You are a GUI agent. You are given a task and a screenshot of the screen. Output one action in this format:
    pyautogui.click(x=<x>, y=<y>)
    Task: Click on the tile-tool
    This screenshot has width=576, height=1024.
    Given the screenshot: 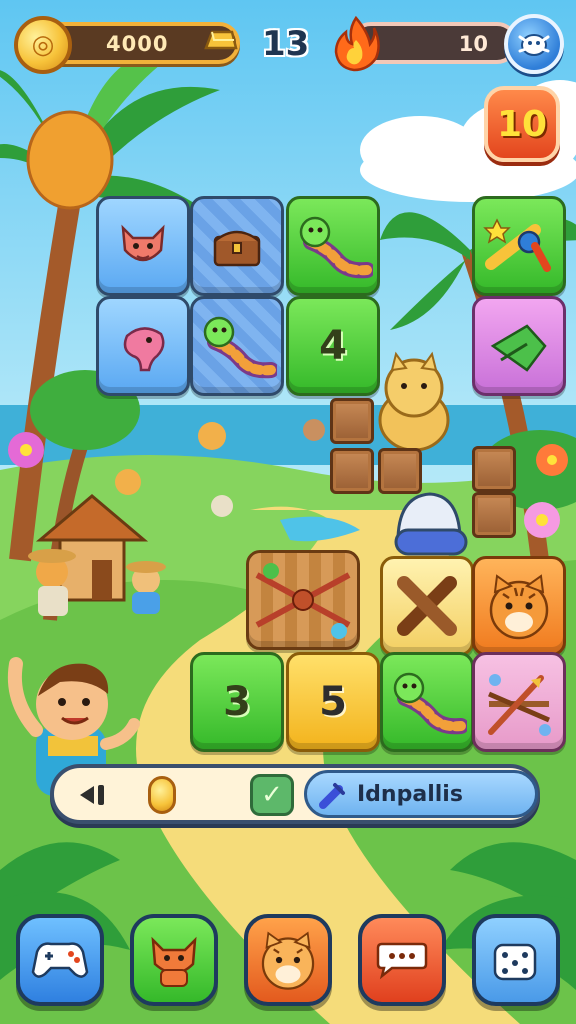 What is the action you would take?
    pyautogui.click(x=519, y=246)
    